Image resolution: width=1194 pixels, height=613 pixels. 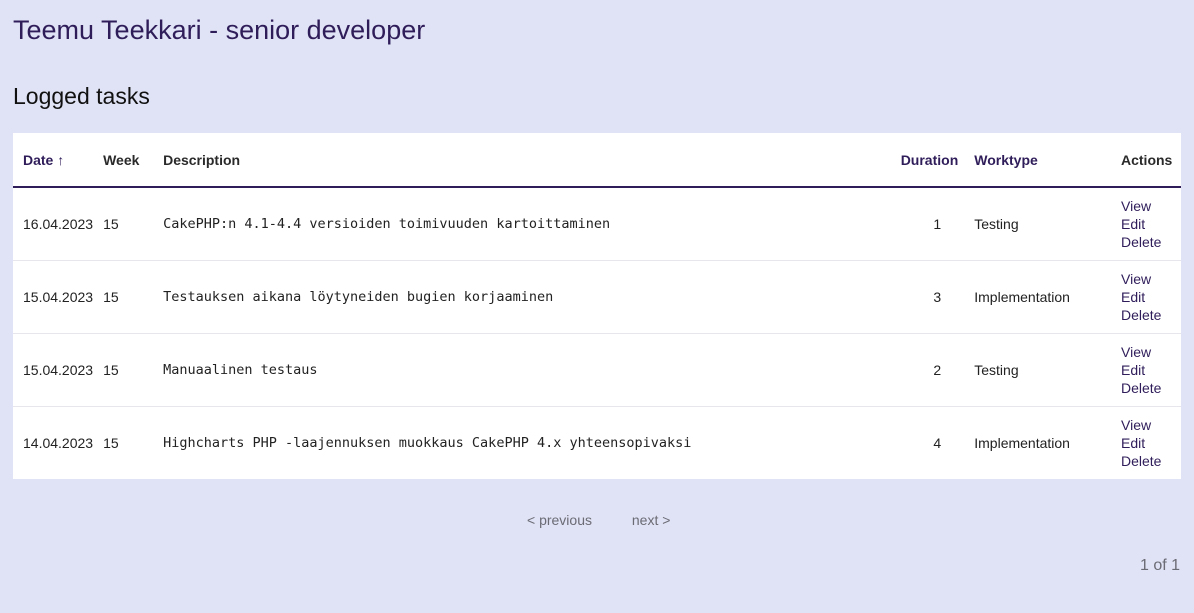 What do you see at coordinates (559, 520) in the screenshot?
I see `previous-page-link: < previous` at bounding box center [559, 520].